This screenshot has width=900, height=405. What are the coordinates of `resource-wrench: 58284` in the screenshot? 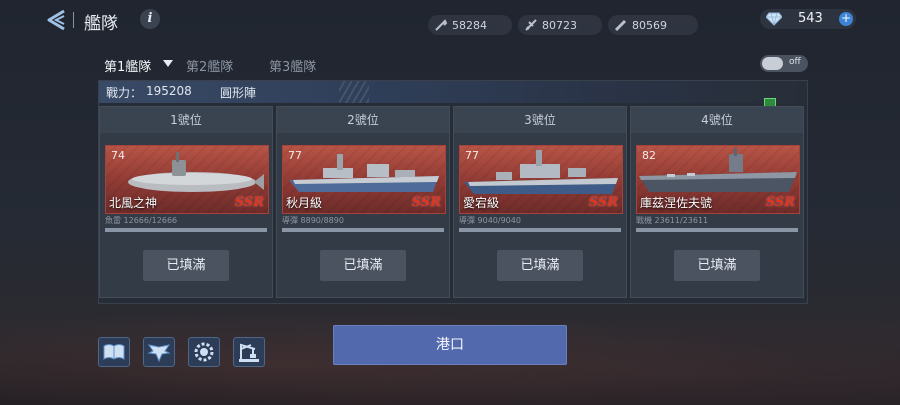 It's located at (470, 25).